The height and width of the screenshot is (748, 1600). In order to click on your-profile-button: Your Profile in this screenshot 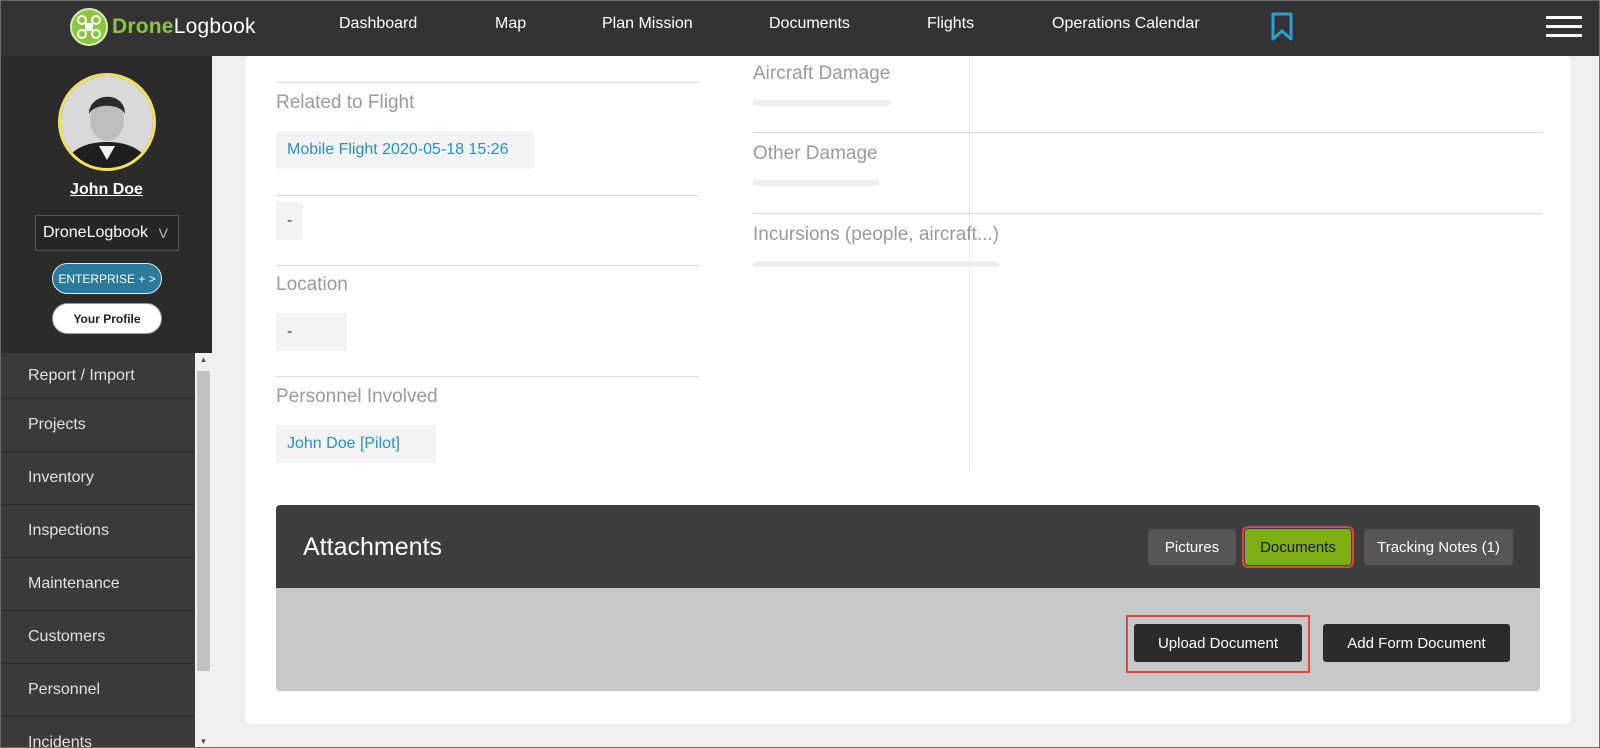, I will do `click(107, 318)`.